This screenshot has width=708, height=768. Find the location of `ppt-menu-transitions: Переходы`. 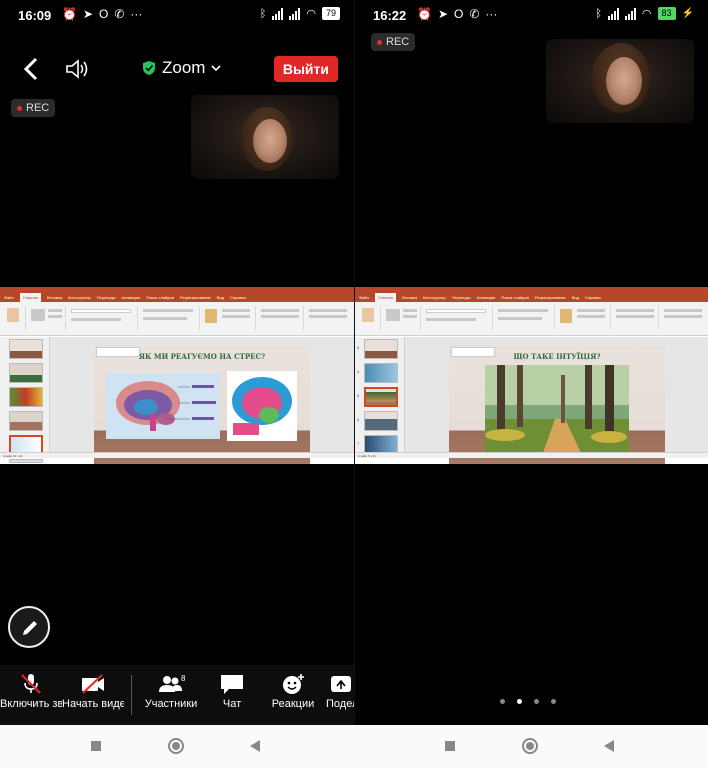

ppt-menu-transitions: Переходы is located at coordinates (461, 297).